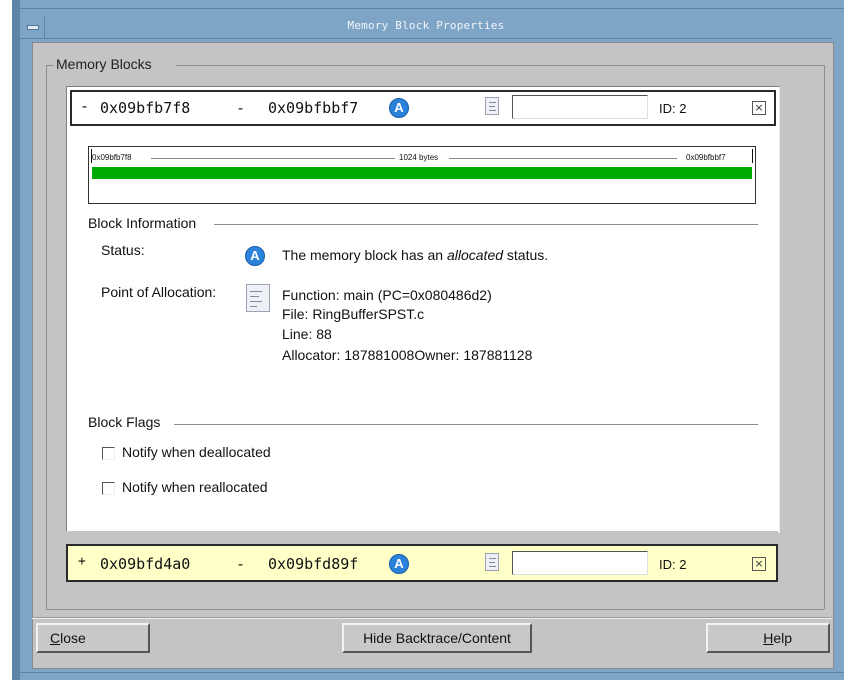 The width and height of the screenshot is (854, 680). Describe the element at coordinates (432, 618) in the screenshot. I see `button-separator` at that location.